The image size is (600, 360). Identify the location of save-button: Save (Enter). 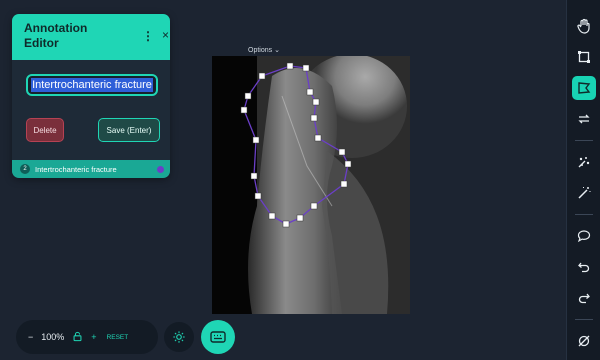
(129, 130).